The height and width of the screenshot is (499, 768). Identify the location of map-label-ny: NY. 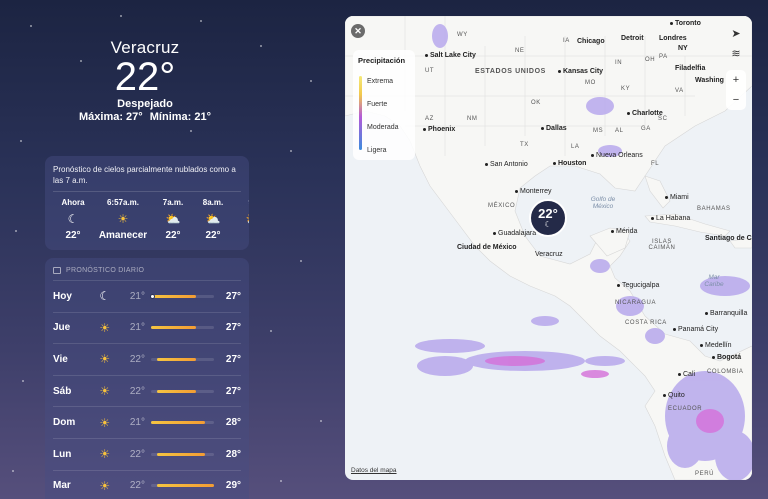
(683, 48).